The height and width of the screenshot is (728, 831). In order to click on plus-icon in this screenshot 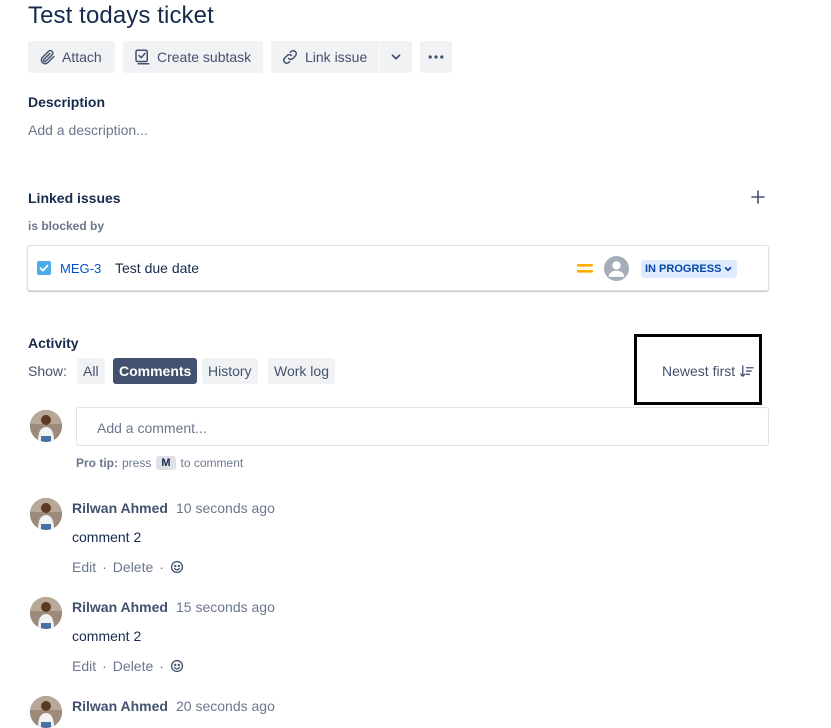, I will do `click(758, 197)`.